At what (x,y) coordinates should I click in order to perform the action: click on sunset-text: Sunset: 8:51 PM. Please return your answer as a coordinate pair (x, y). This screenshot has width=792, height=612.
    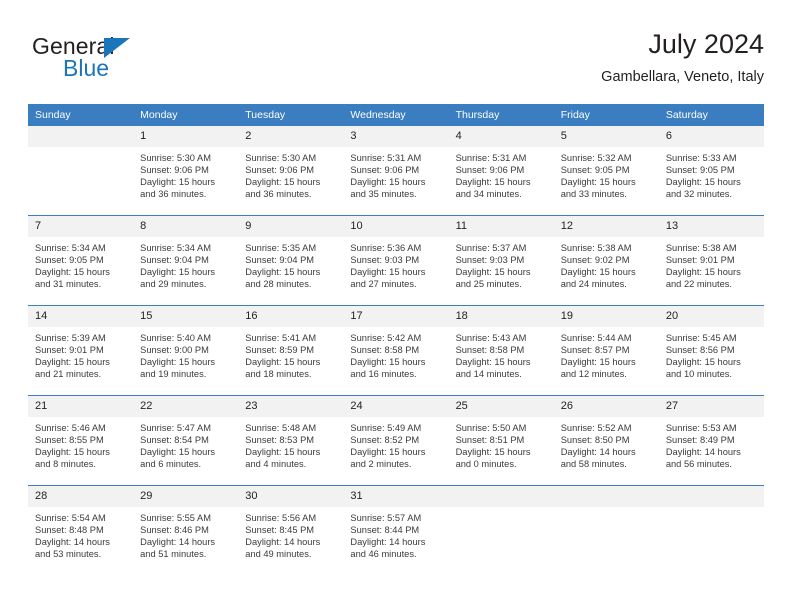
    Looking at the image, I should click on (490, 440).